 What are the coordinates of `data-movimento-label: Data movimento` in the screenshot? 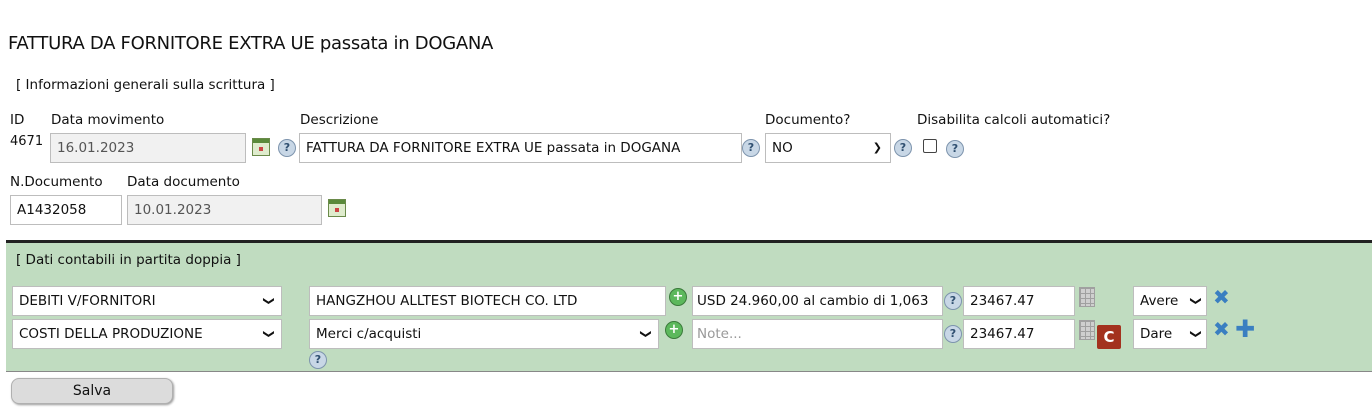 It's located at (108, 120).